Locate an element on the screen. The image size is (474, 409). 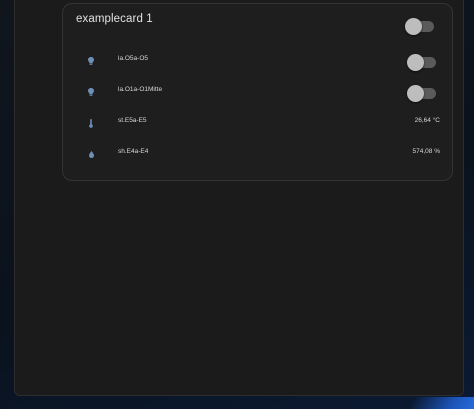
entity-label: la.O1a-O1Mitte is located at coordinates (140, 89).